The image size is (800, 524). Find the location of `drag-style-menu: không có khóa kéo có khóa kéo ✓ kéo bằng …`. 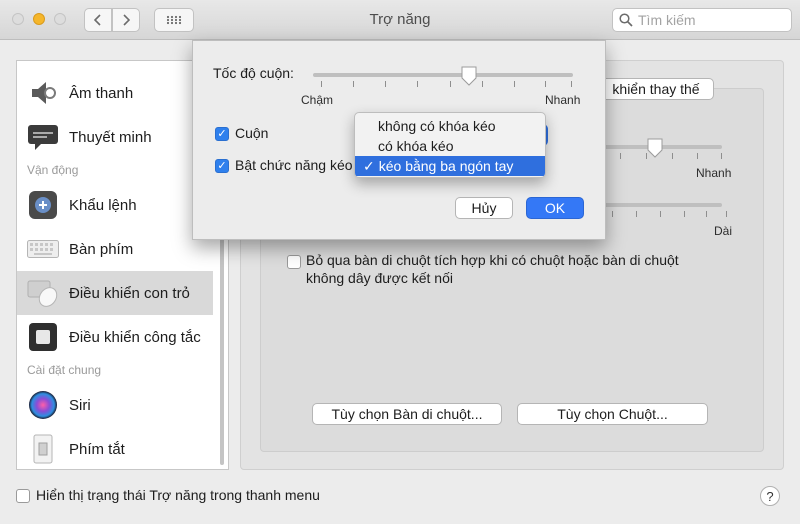

drag-style-menu: không có khóa kéo có khóa kéo ✓ kéo bằng … is located at coordinates (450, 145).